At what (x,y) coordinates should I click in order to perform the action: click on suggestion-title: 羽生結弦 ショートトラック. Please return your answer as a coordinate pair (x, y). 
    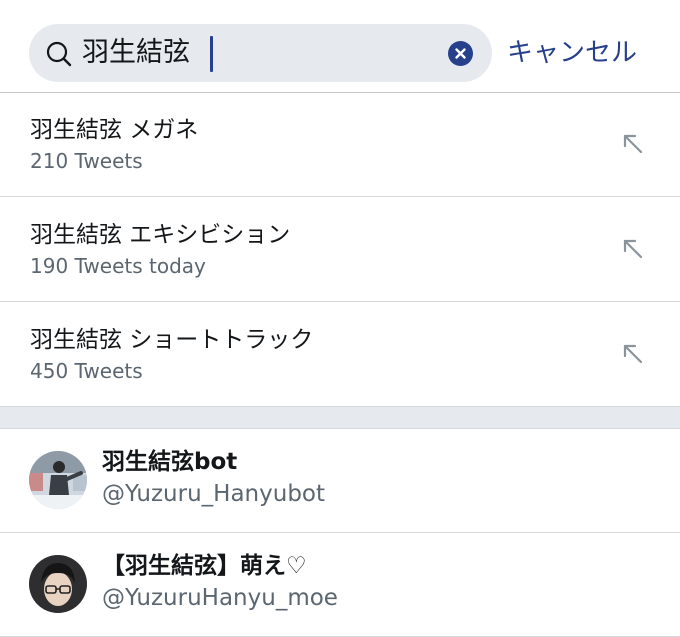
    Looking at the image, I should click on (172, 340).